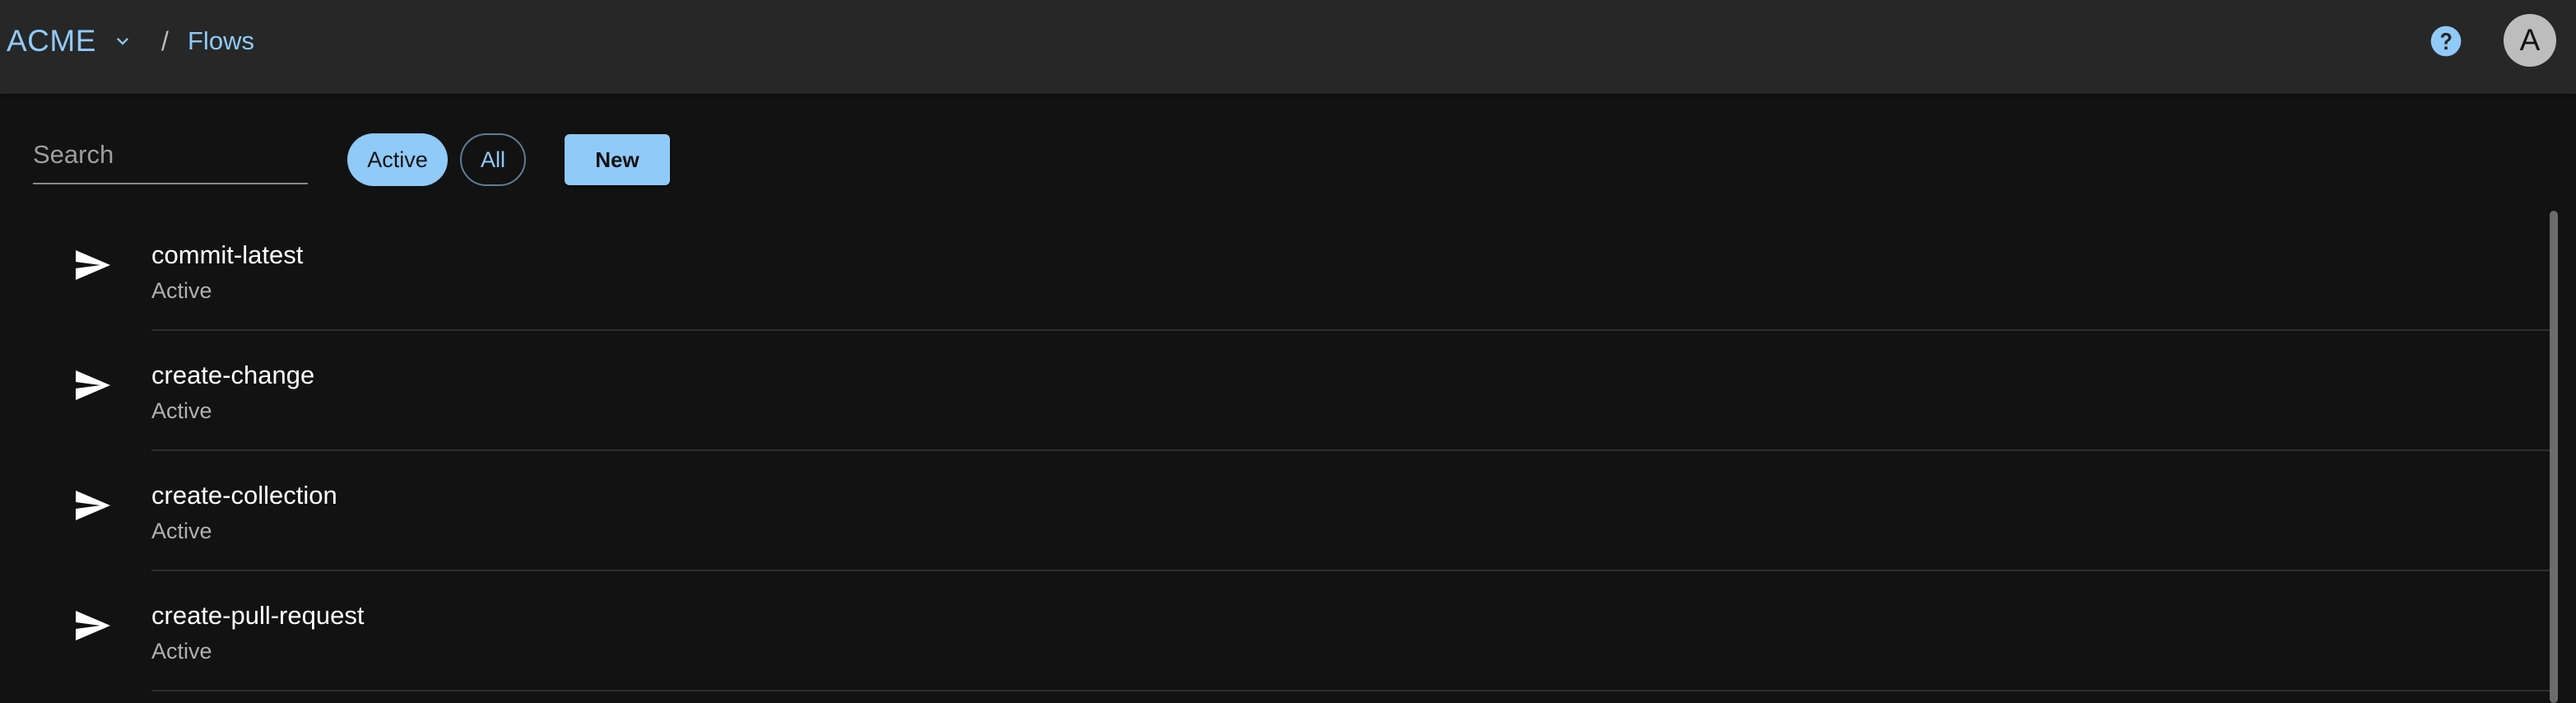  Describe the element at coordinates (617, 159) in the screenshot. I see `new-flow-button: New` at that location.